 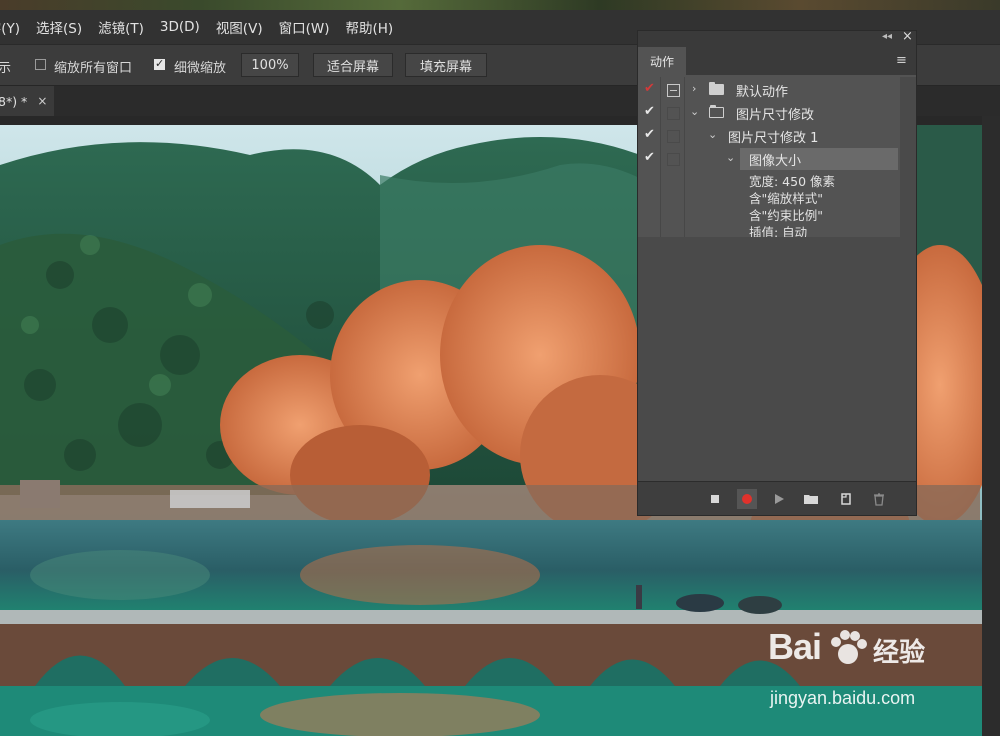 What do you see at coordinates (747, 499) in the screenshot?
I see `record-icon` at bounding box center [747, 499].